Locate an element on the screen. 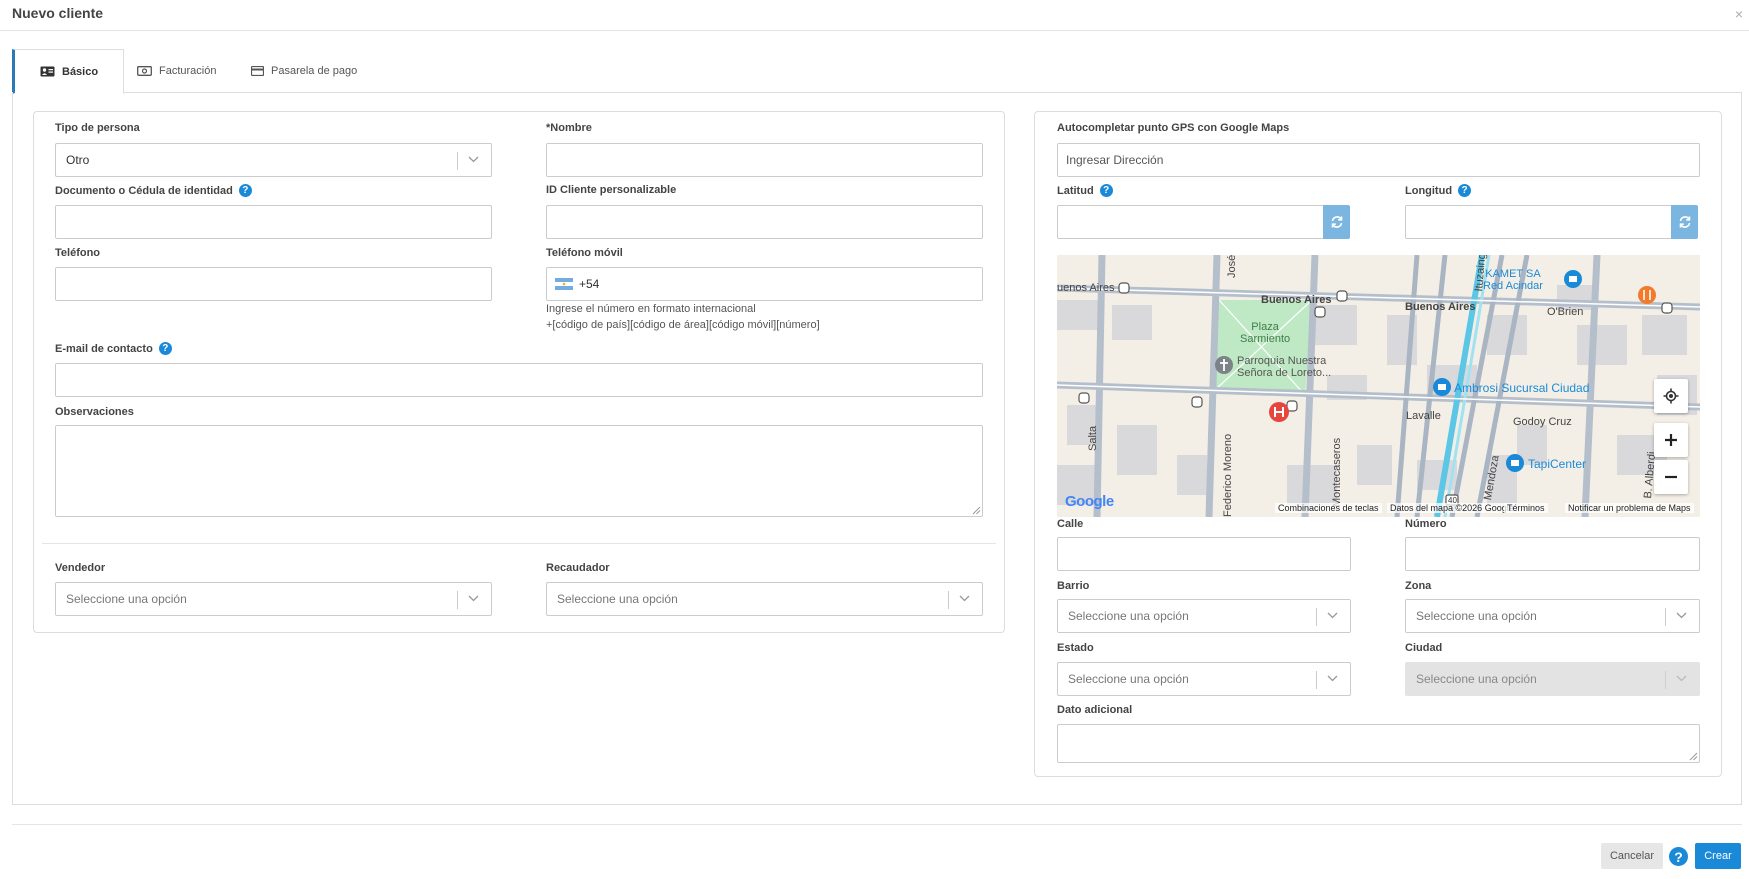 The image size is (1749, 879). recaudador-label: Recaudador is located at coordinates (578, 568).